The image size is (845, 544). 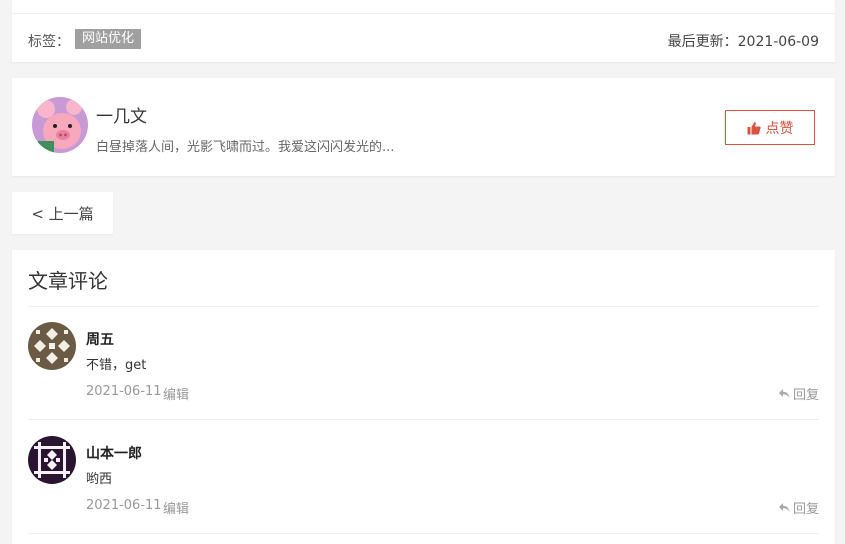 I want to click on comment-text: 哟西, so click(x=99, y=479).